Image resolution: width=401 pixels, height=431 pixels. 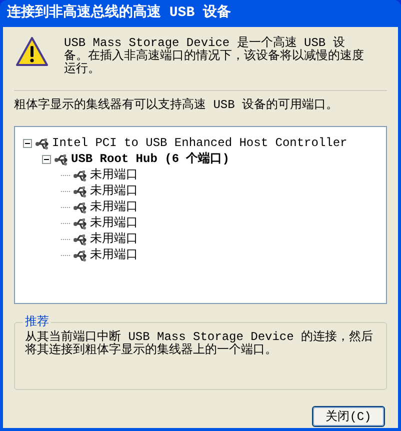 I want to click on window-title: 连接到非高速总线的高速 USB 设备, so click(x=119, y=13).